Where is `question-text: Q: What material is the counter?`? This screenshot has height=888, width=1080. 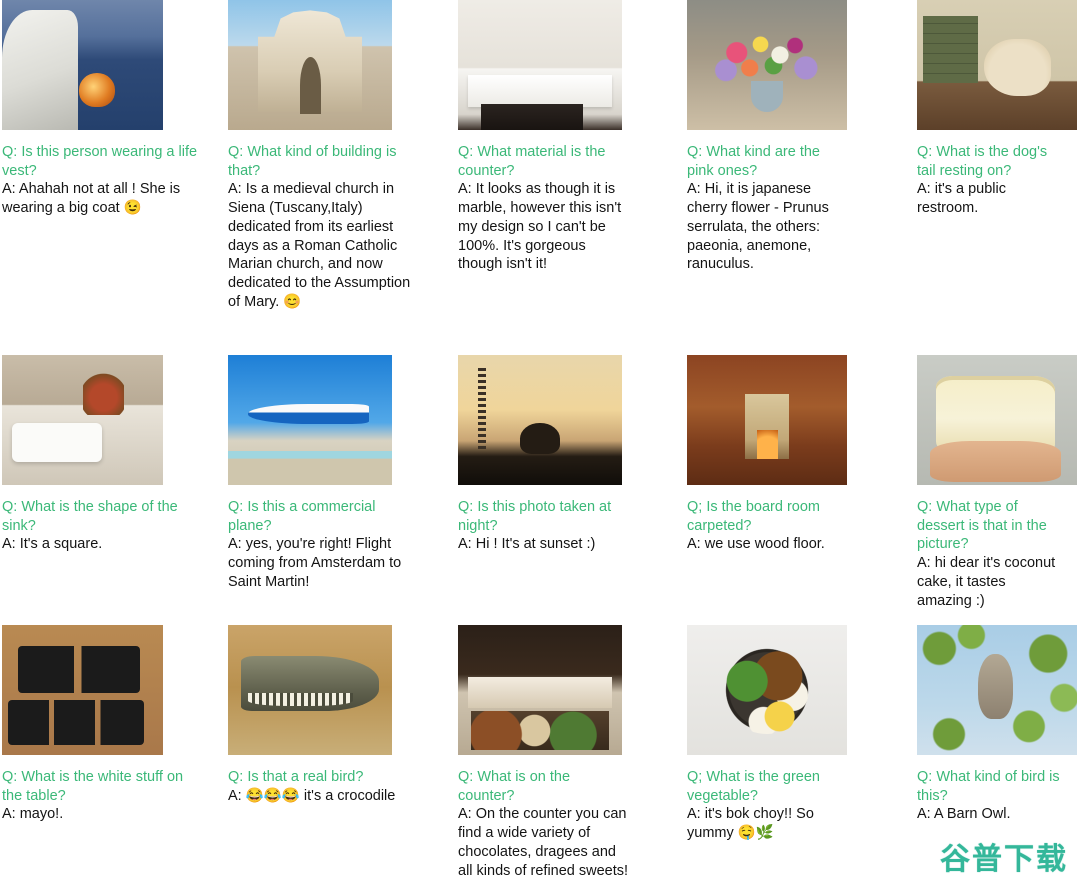
question-text: Q: What material is the counter? is located at coordinates (532, 161).